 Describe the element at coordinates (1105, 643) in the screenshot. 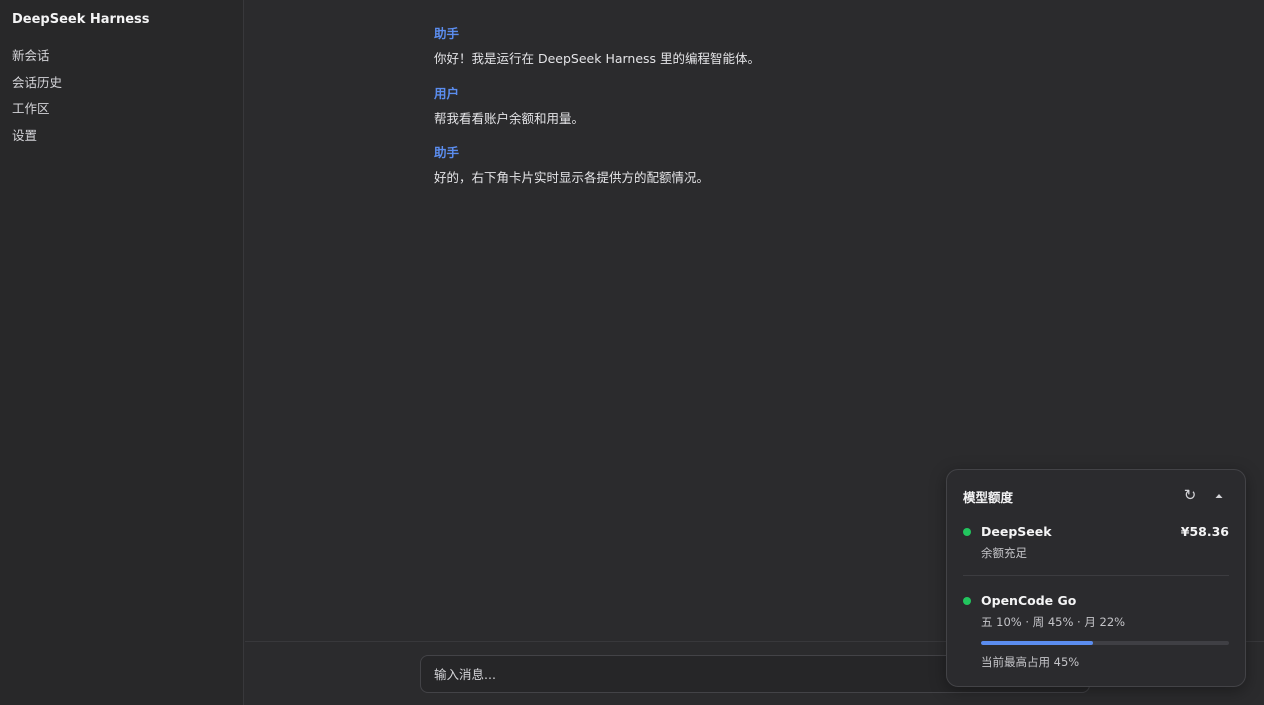

I see `usage-progress-bar` at that location.